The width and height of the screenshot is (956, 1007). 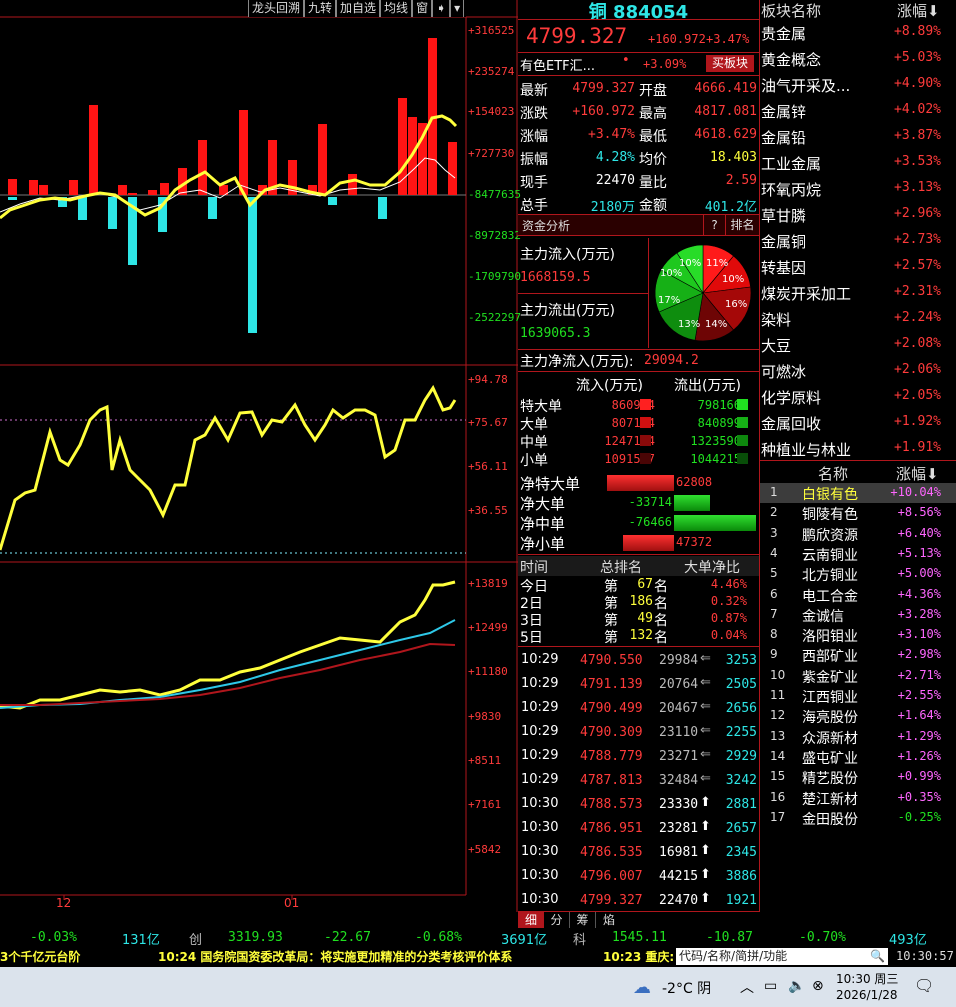 What do you see at coordinates (642, 987) in the screenshot?
I see `cloud-icon: ☁` at bounding box center [642, 987].